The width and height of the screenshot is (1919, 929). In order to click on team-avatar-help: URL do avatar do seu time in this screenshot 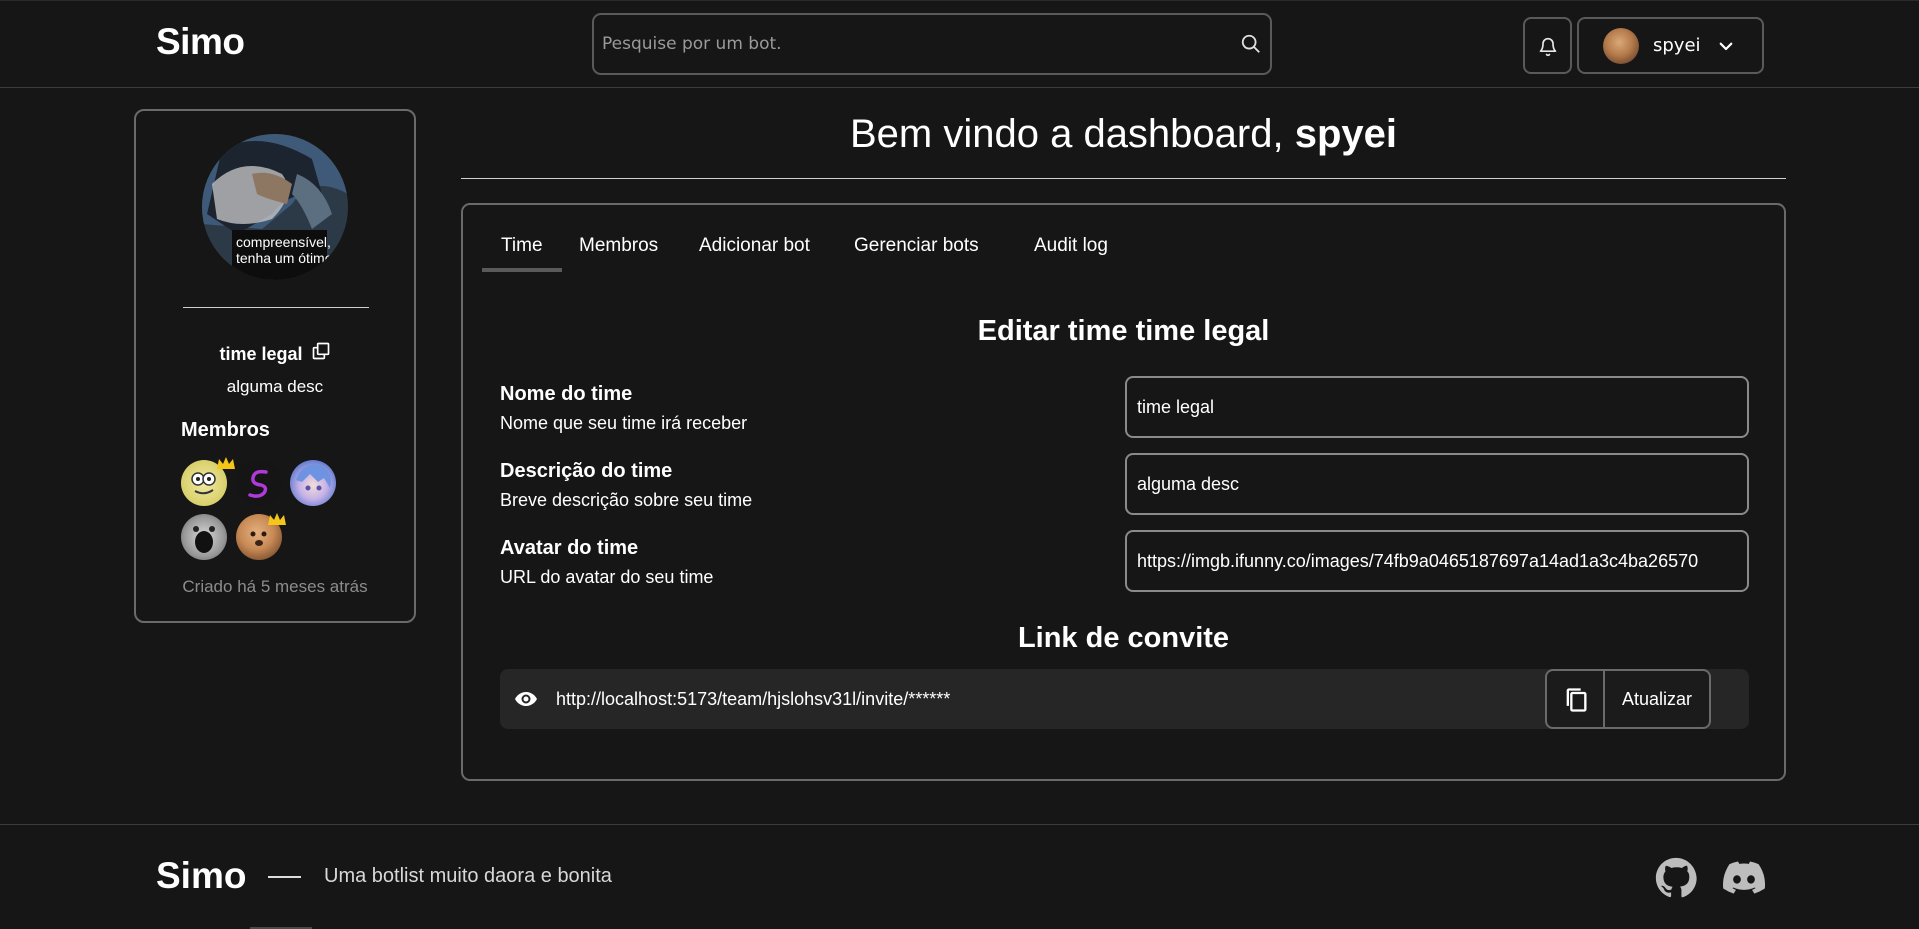, I will do `click(607, 577)`.